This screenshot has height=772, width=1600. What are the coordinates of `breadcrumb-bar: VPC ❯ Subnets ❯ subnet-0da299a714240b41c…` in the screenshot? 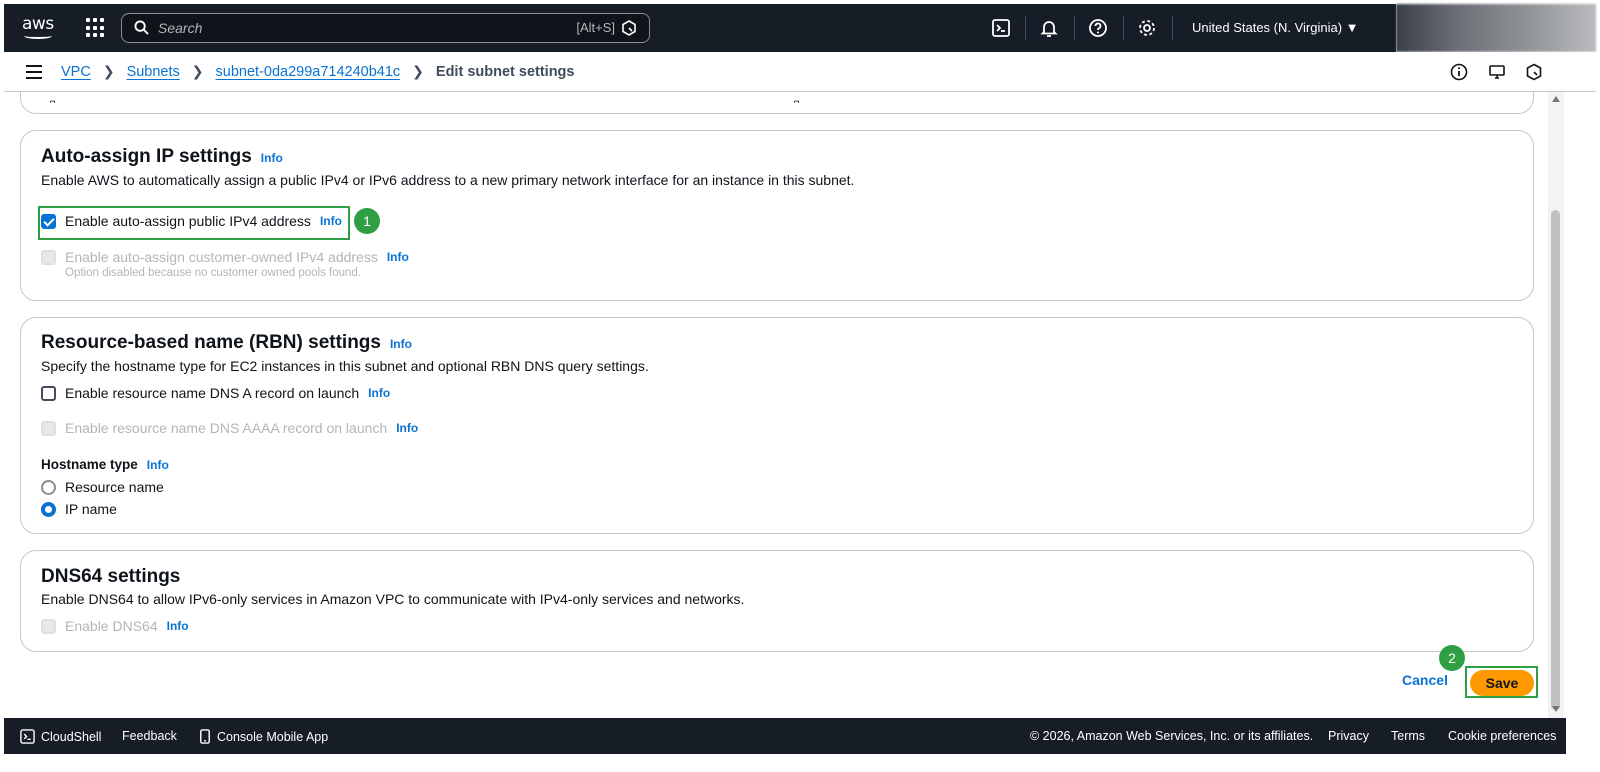 It's located at (800, 72).